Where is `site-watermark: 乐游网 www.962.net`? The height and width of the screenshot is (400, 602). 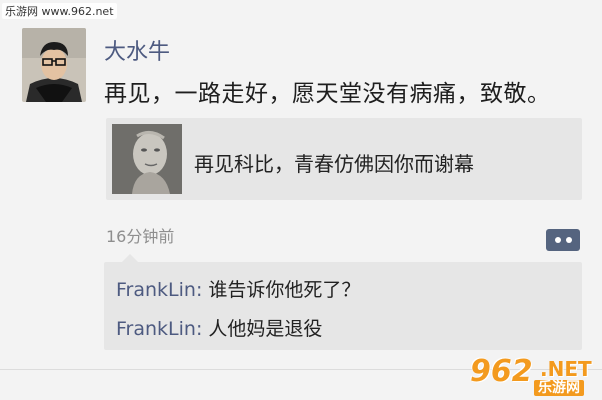 site-watermark: 乐游网 www.962.net is located at coordinates (59, 11).